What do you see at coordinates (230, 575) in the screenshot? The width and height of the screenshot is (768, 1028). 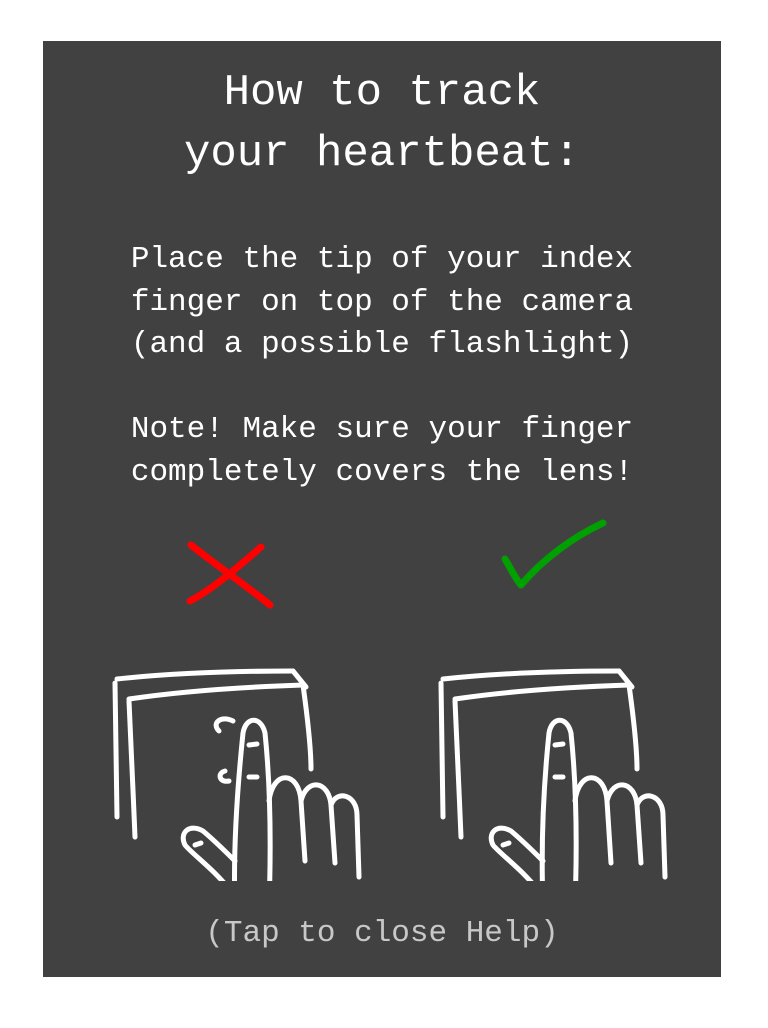 I see `red-x-icon` at bounding box center [230, 575].